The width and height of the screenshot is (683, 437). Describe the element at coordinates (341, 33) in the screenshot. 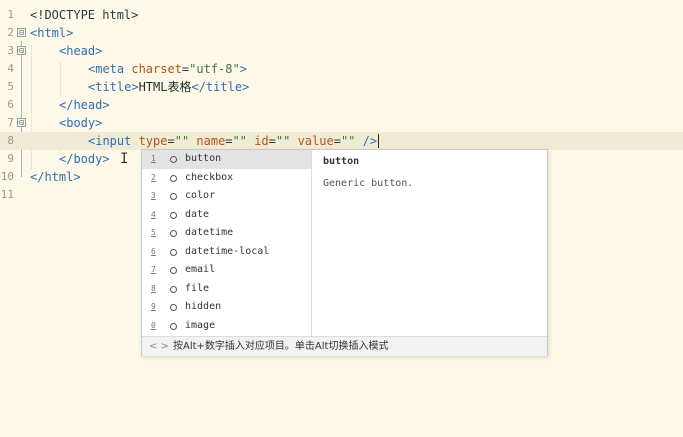

I see `code-line-2: 2 ⊟ <html>` at that location.